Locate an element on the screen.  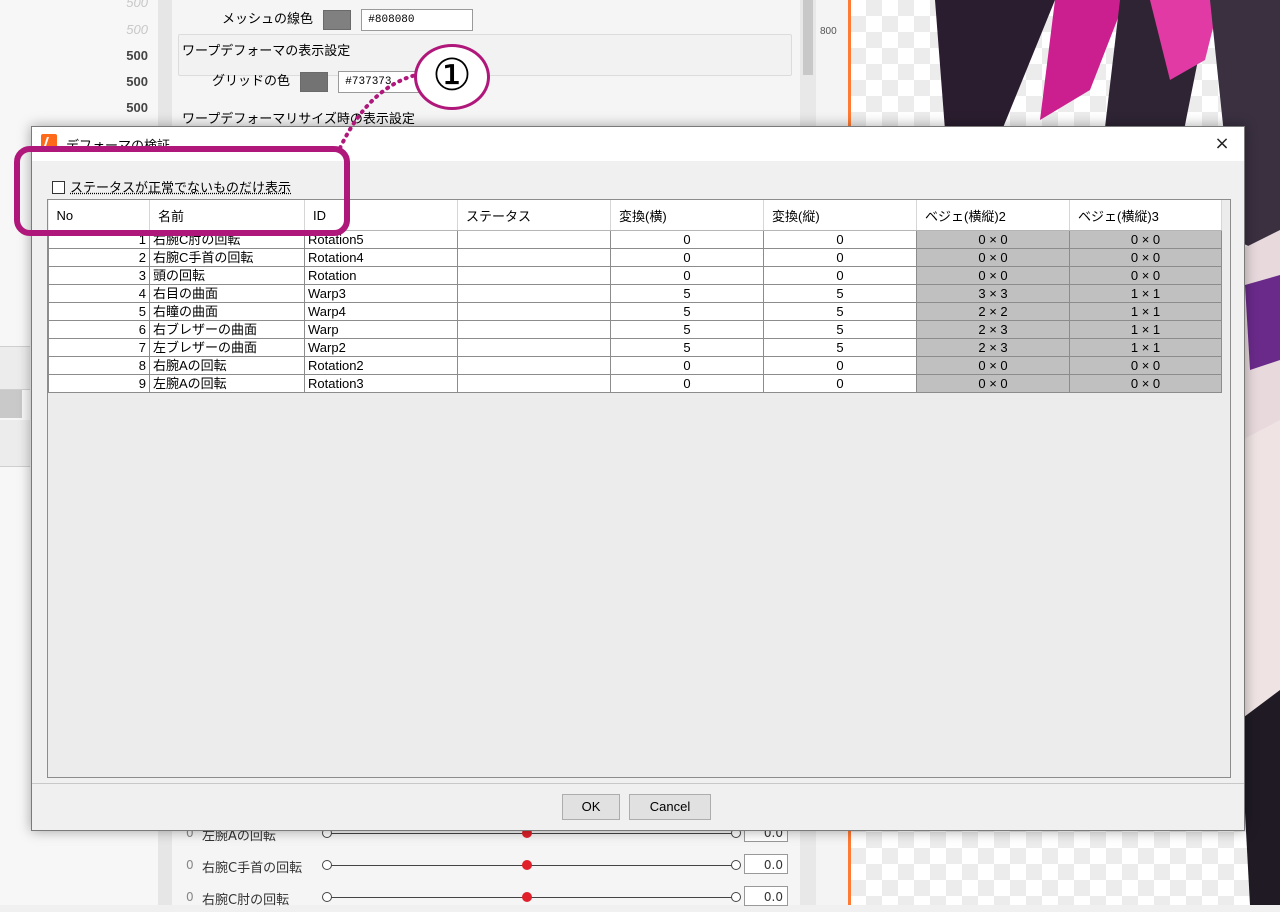
cell-no: 3 is located at coordinates (99, 275).